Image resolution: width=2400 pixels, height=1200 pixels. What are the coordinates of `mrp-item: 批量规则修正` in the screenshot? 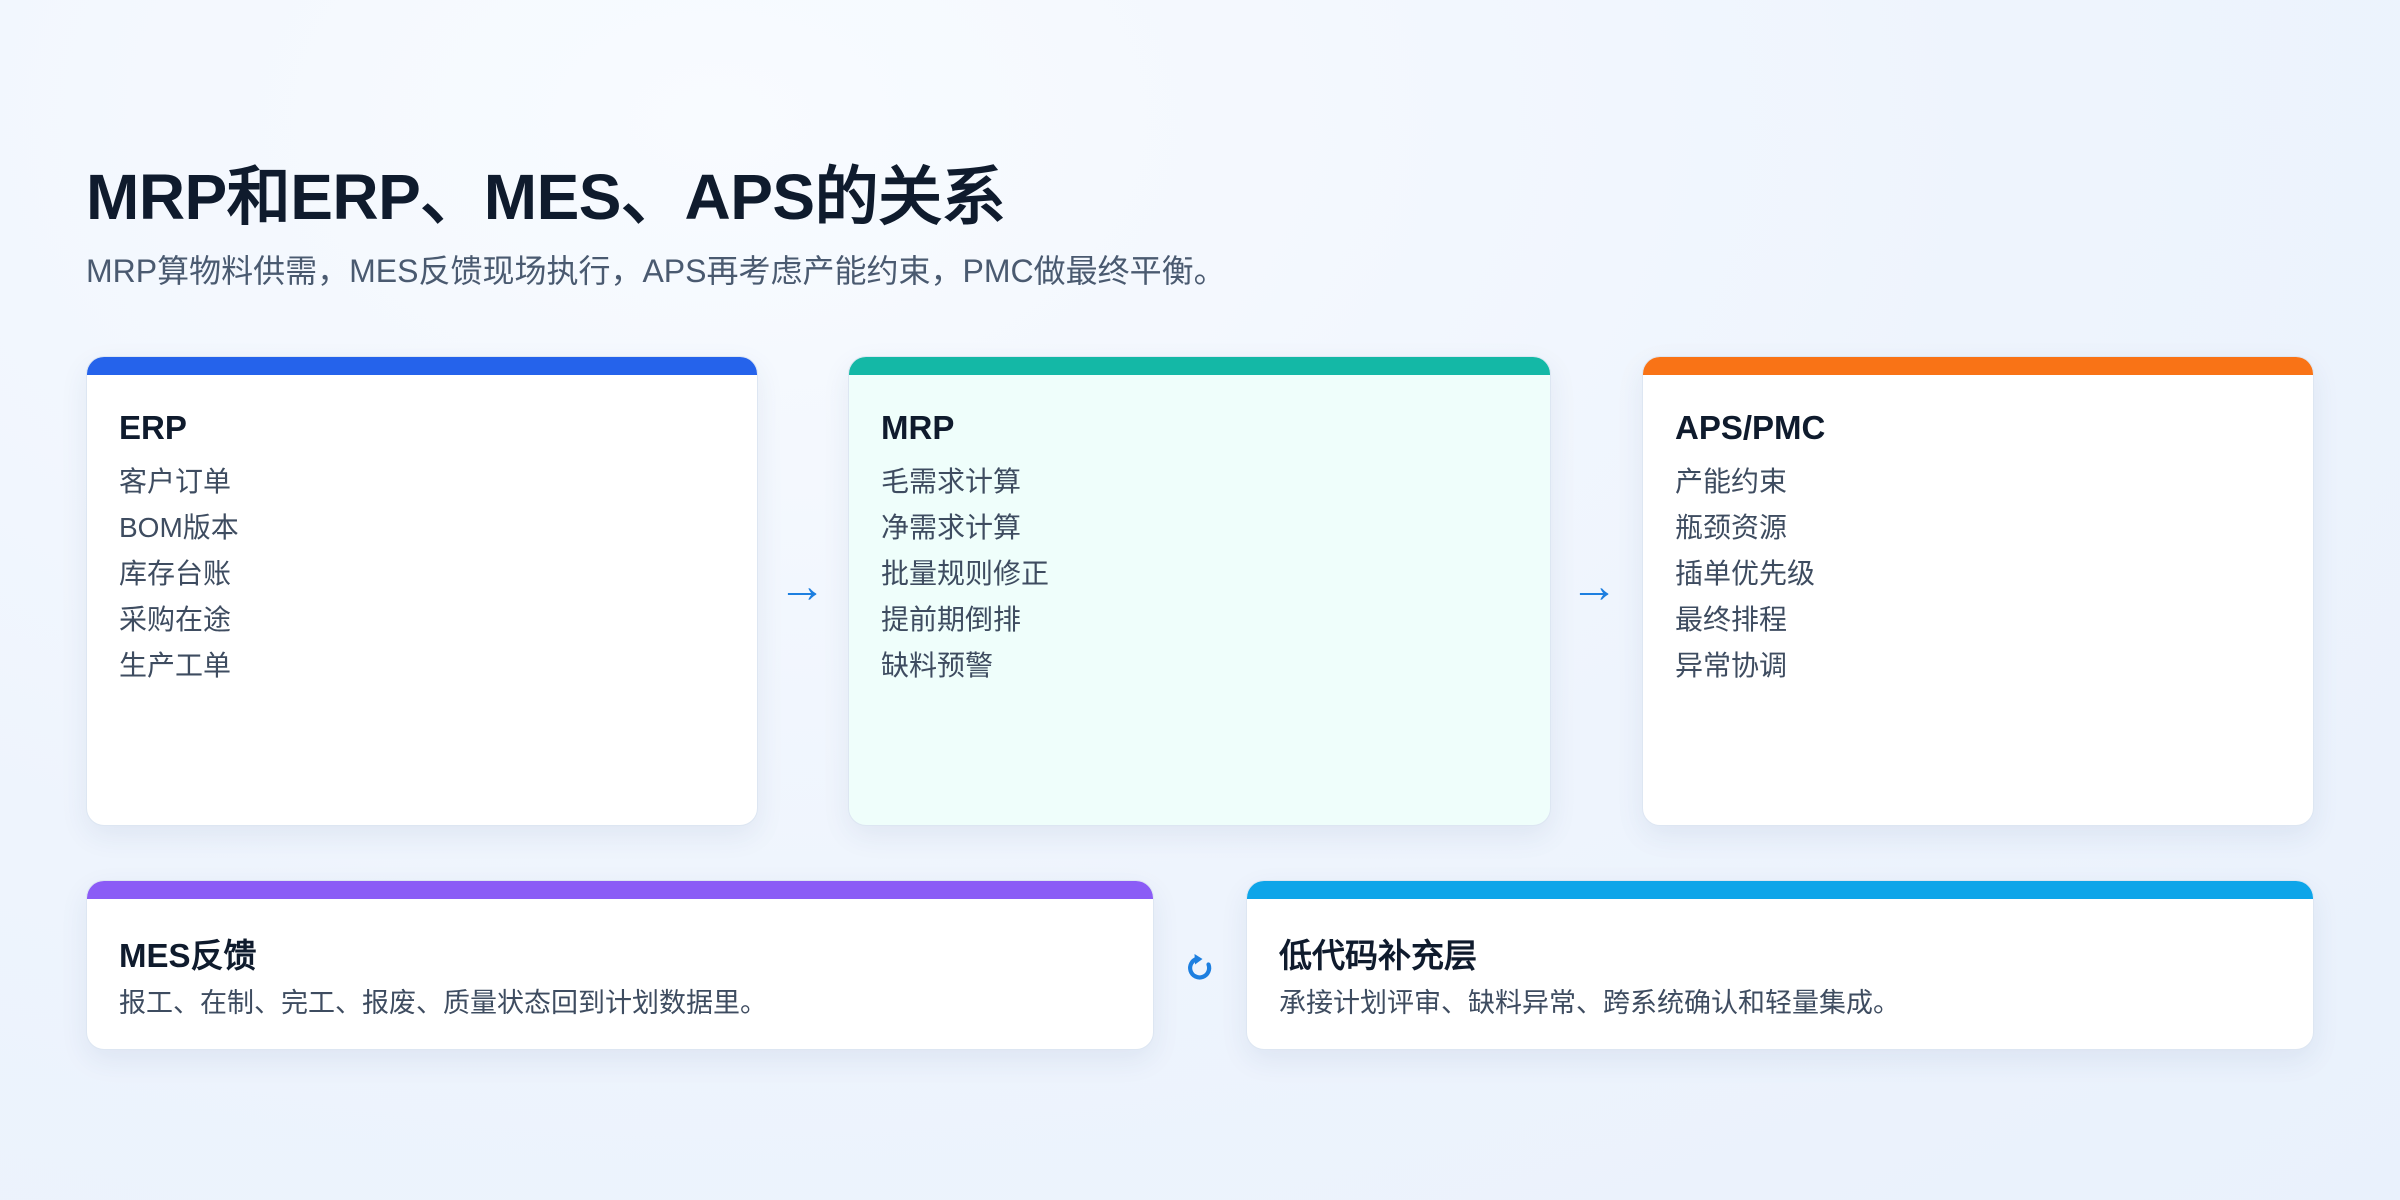 It's located at (965, 573).